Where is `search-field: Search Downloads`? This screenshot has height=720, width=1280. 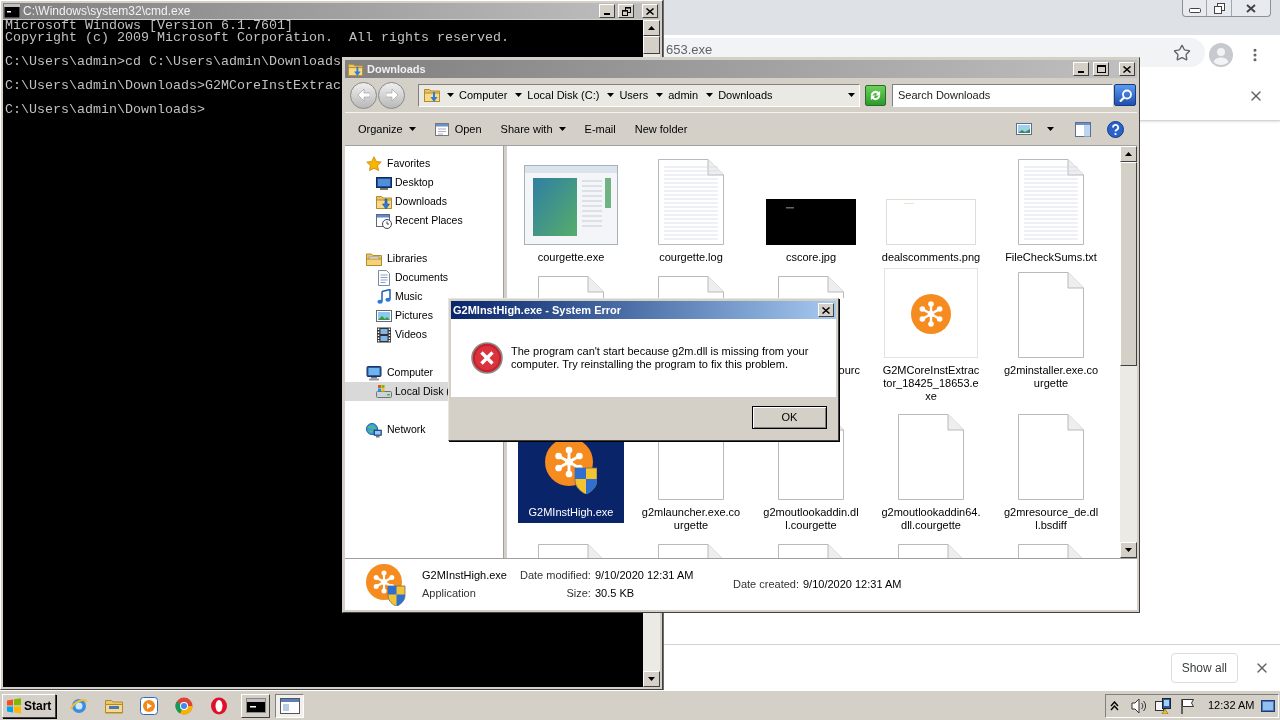
search-field: Search Downloads is located at coordinates (1002, 95).